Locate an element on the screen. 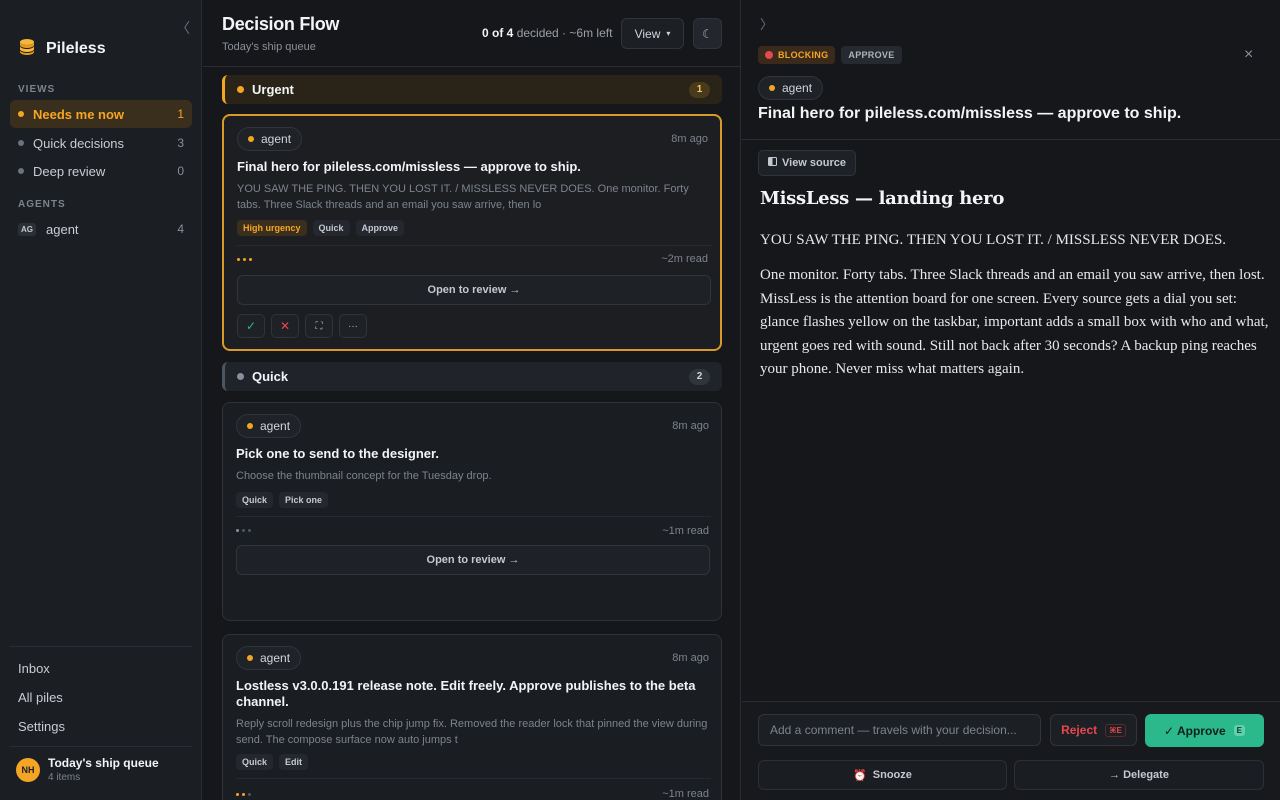 The image size is (1280, 800). tag-high-urgency: High urgency is located at coordinates (272, 228).